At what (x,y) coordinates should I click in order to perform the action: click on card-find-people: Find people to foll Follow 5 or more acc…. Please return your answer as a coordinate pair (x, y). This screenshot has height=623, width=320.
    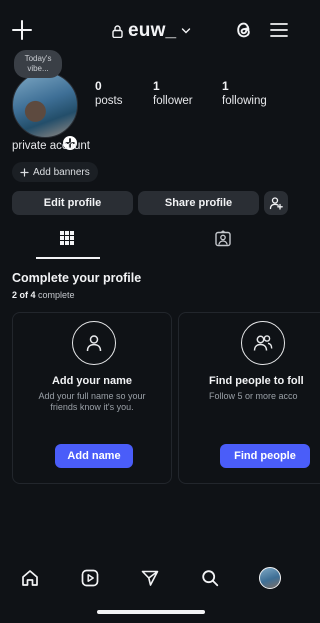
    Looking at the image, I should click on (249, 398).